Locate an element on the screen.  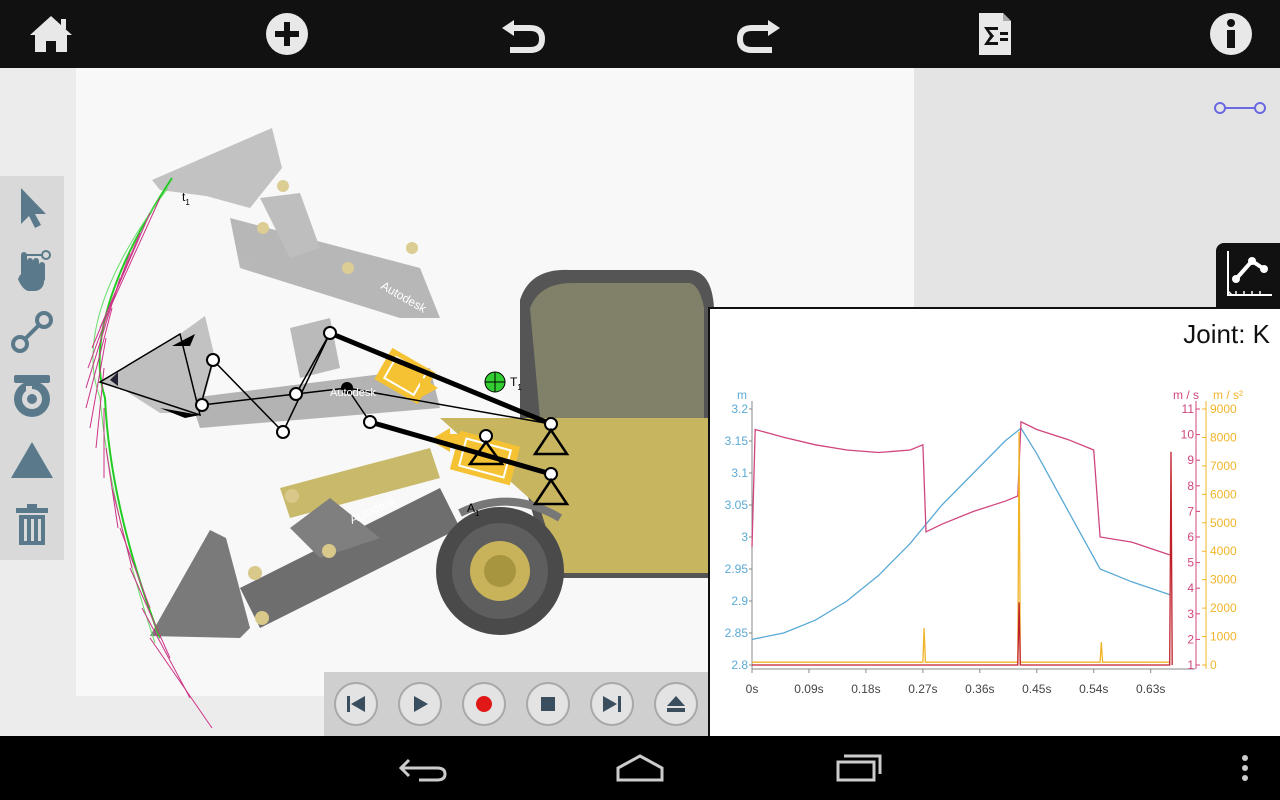
acceleration-tick-label: 6000 is located at coordinates (1223, 494).